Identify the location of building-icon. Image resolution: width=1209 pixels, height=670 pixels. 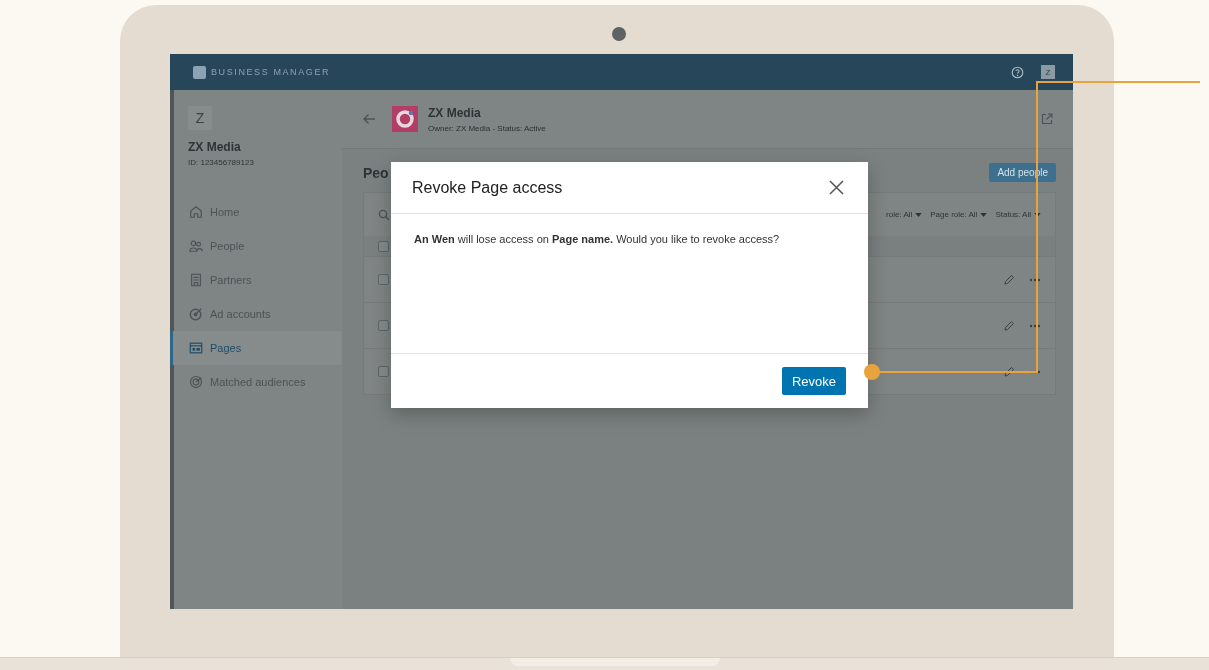
(196, 280).